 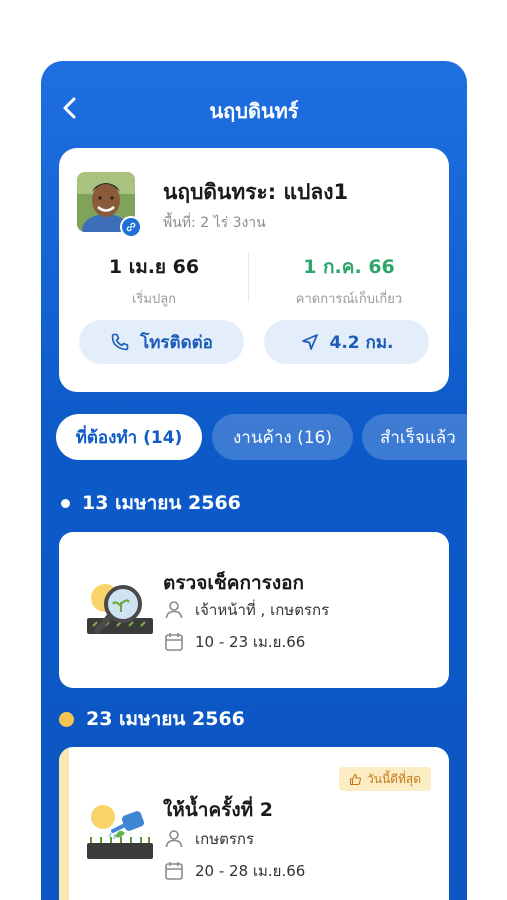 I want to click on call-button-label: โทรติดต่อ, so click(x=176, y=342).